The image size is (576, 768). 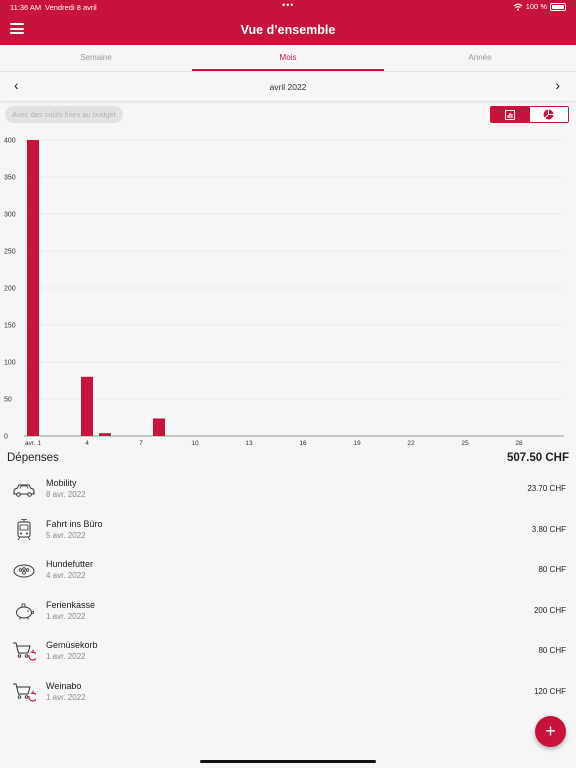 I want to click on status-bar: 11:36 AM Vendredi 8 avril ••• 100 %, so click(x=288, y=7).